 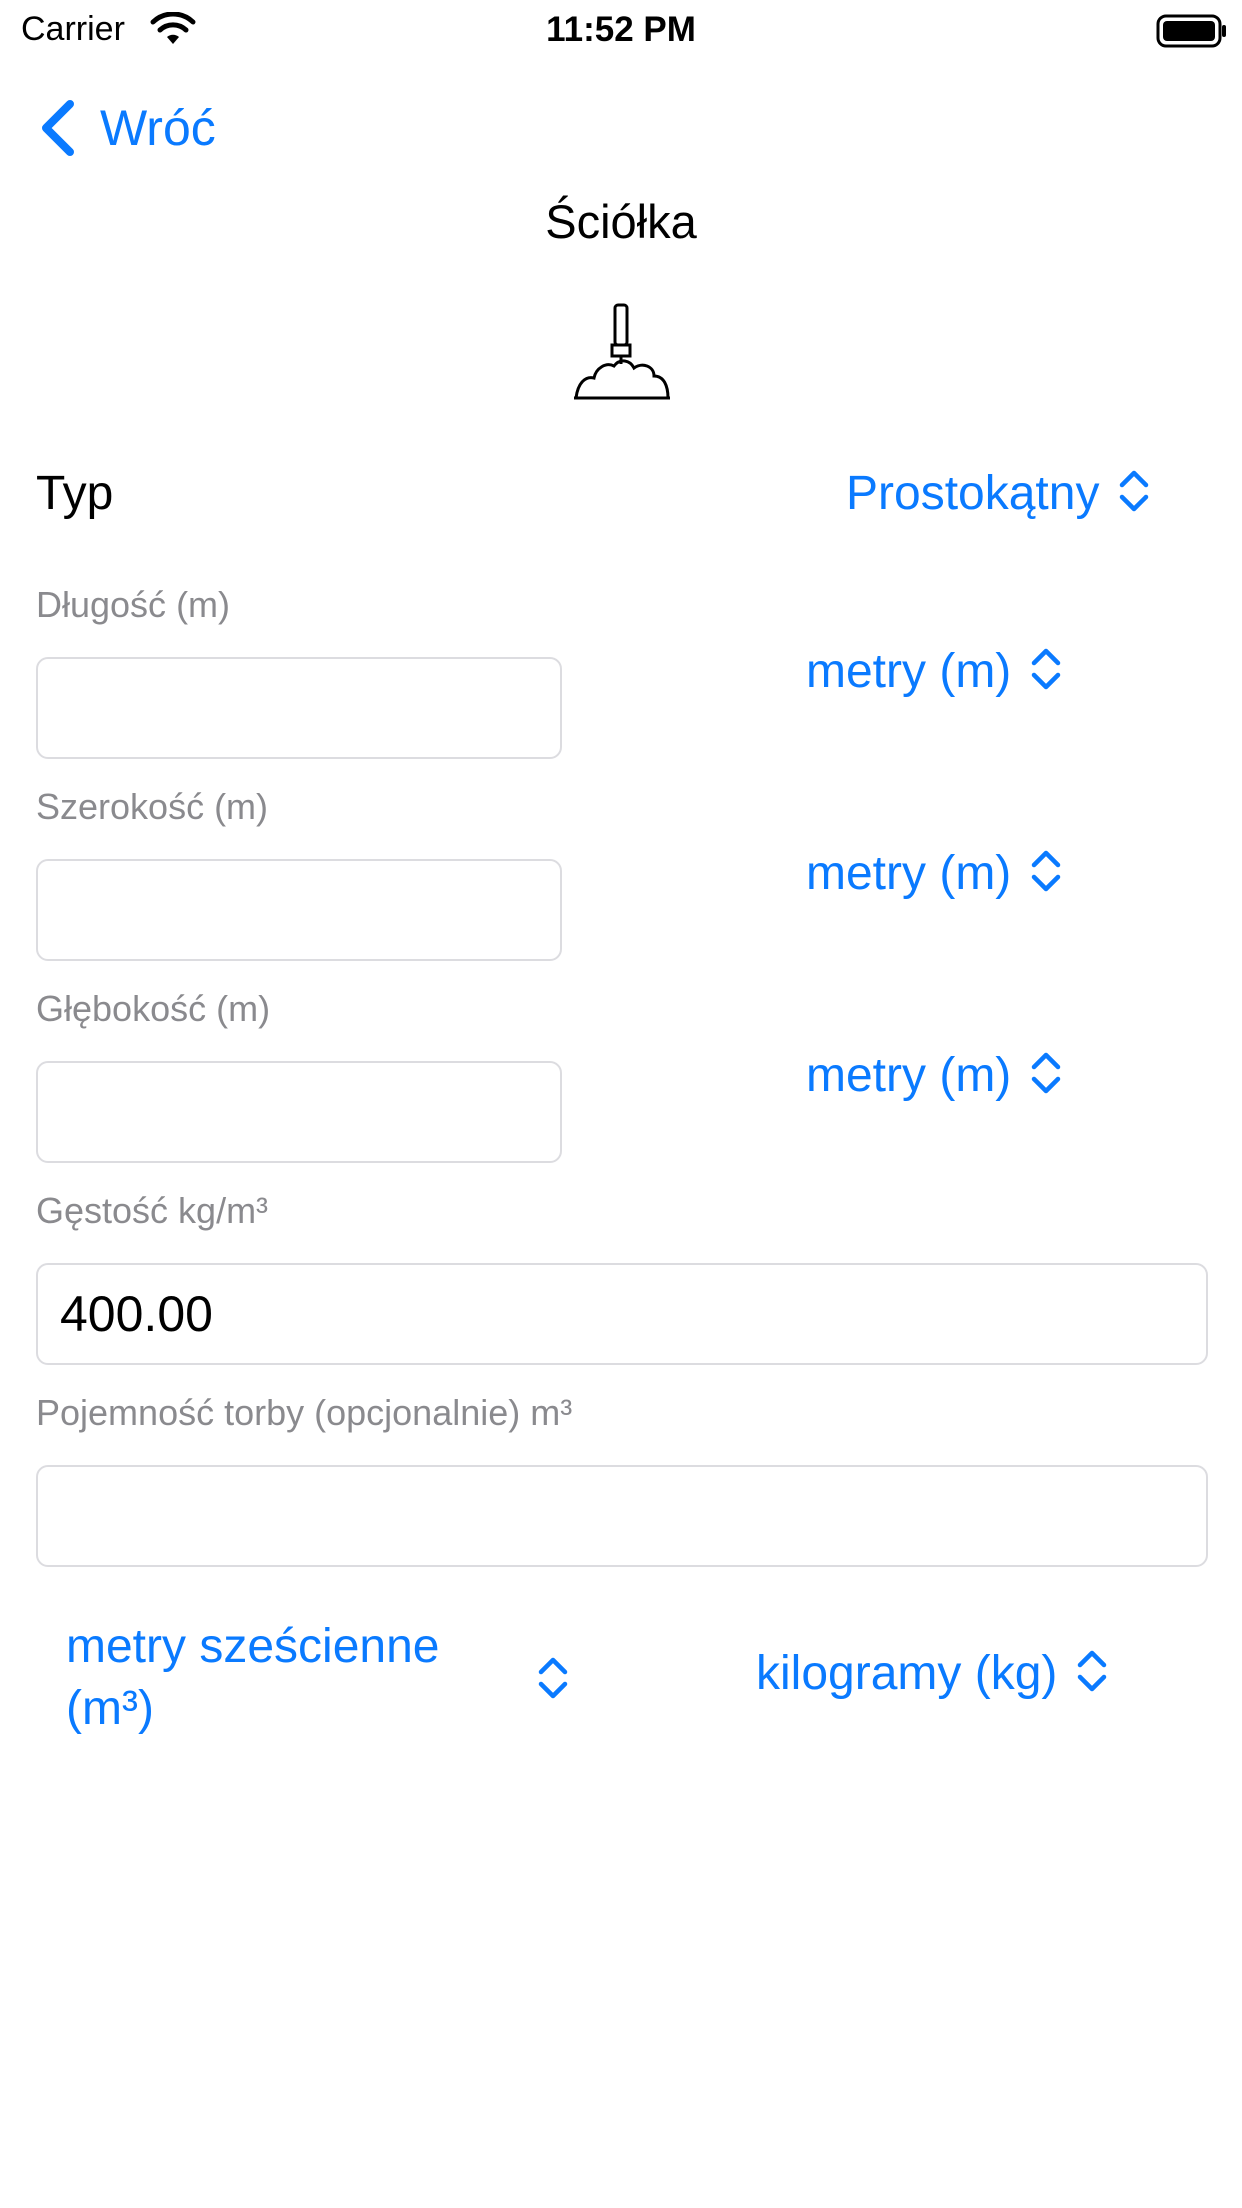 I want to click on status-time: 11:52 PM, so click(x=621, y=29).